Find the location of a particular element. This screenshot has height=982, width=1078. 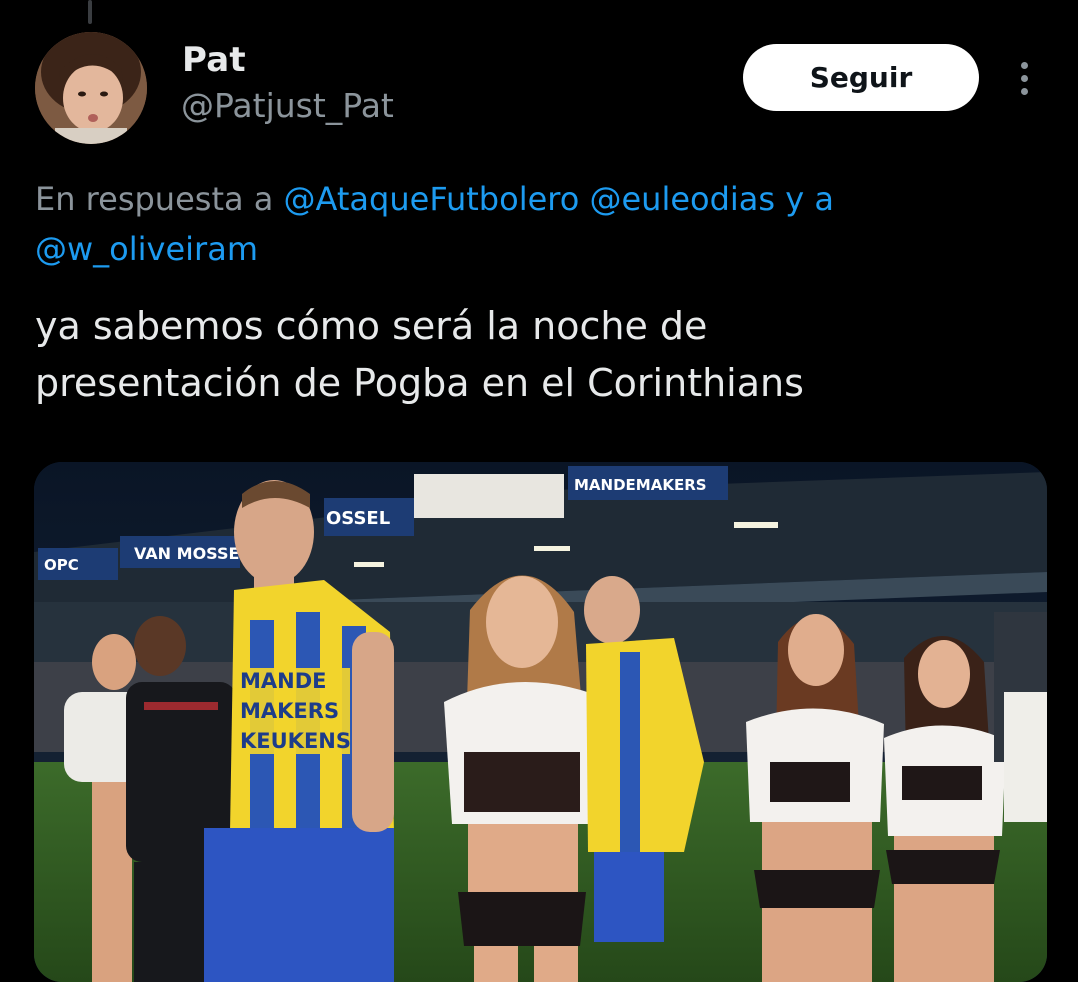

author-handle: @Patjust_Pat is located at coordinates (287, 105).